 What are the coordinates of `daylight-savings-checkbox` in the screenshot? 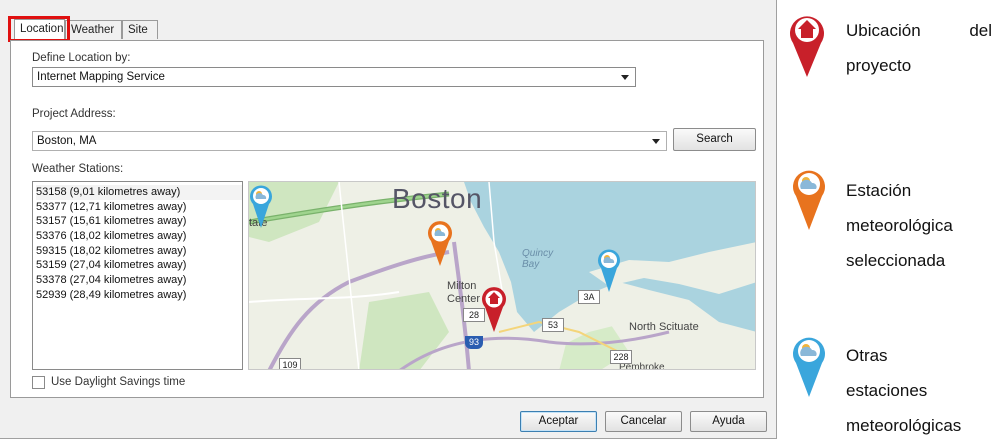 It's located at (38, 382).